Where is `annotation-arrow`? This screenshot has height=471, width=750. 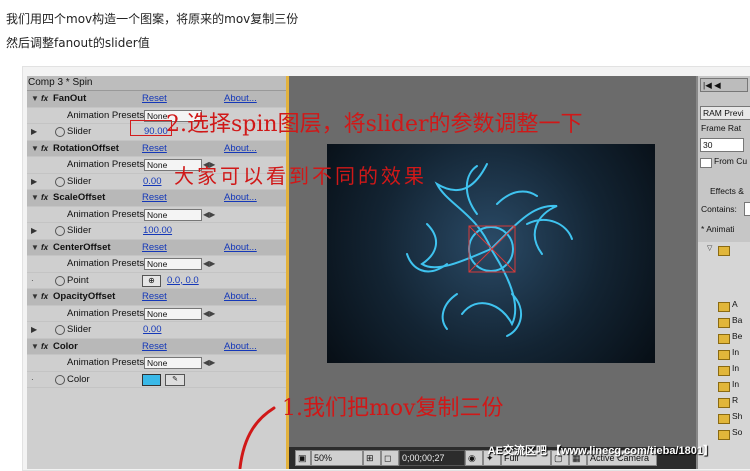 annotation-arrow is located at coordinates (257, 437).